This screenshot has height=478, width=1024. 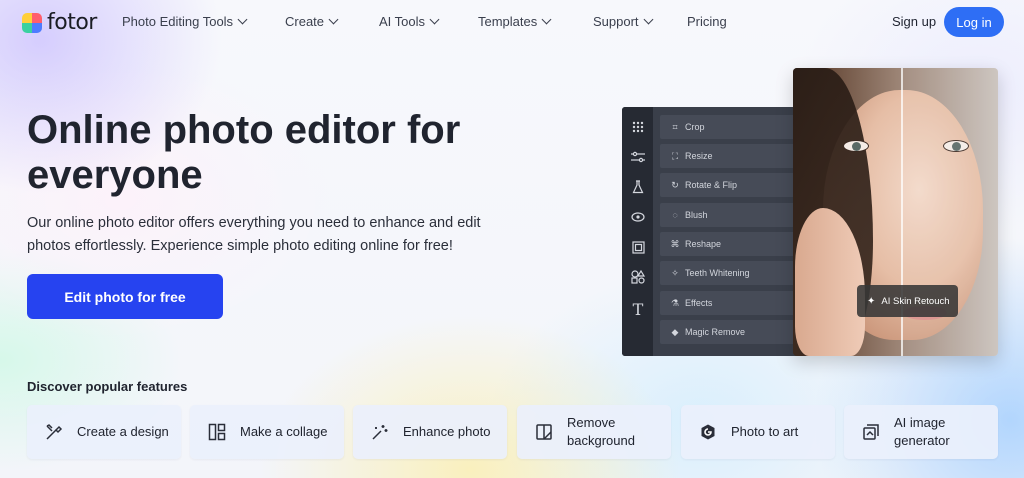 What do you see at coordinates (715, 332) in the screenshot?
I see `tool-label: Magic Remove` at bounding box center [715, 332].